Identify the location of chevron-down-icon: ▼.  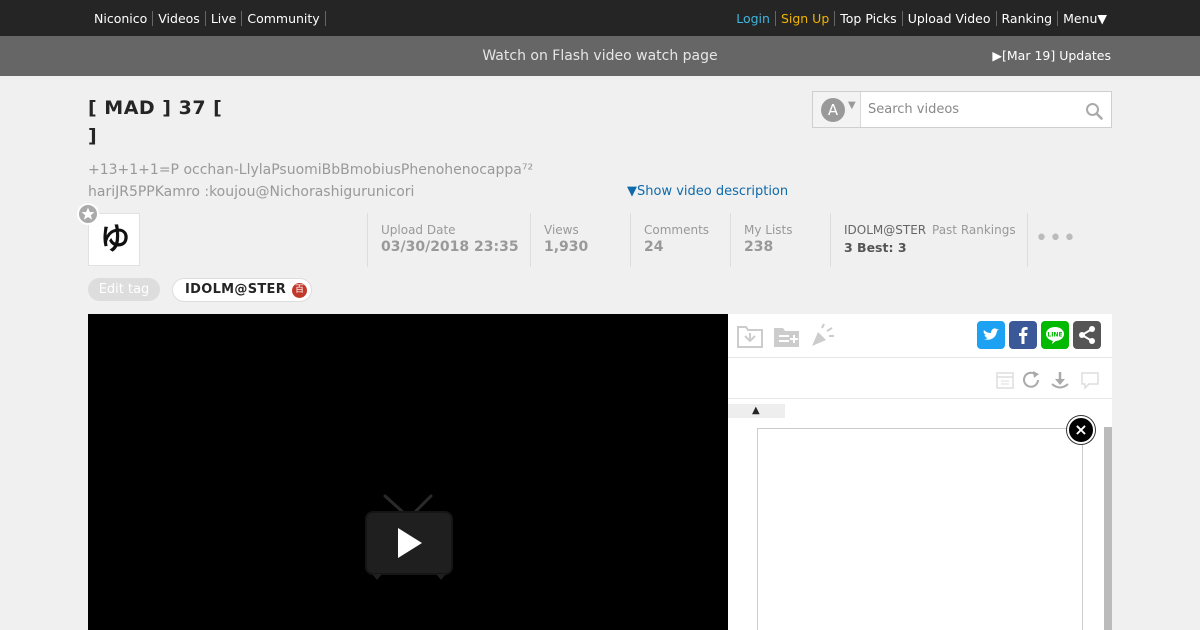
(852, 105).